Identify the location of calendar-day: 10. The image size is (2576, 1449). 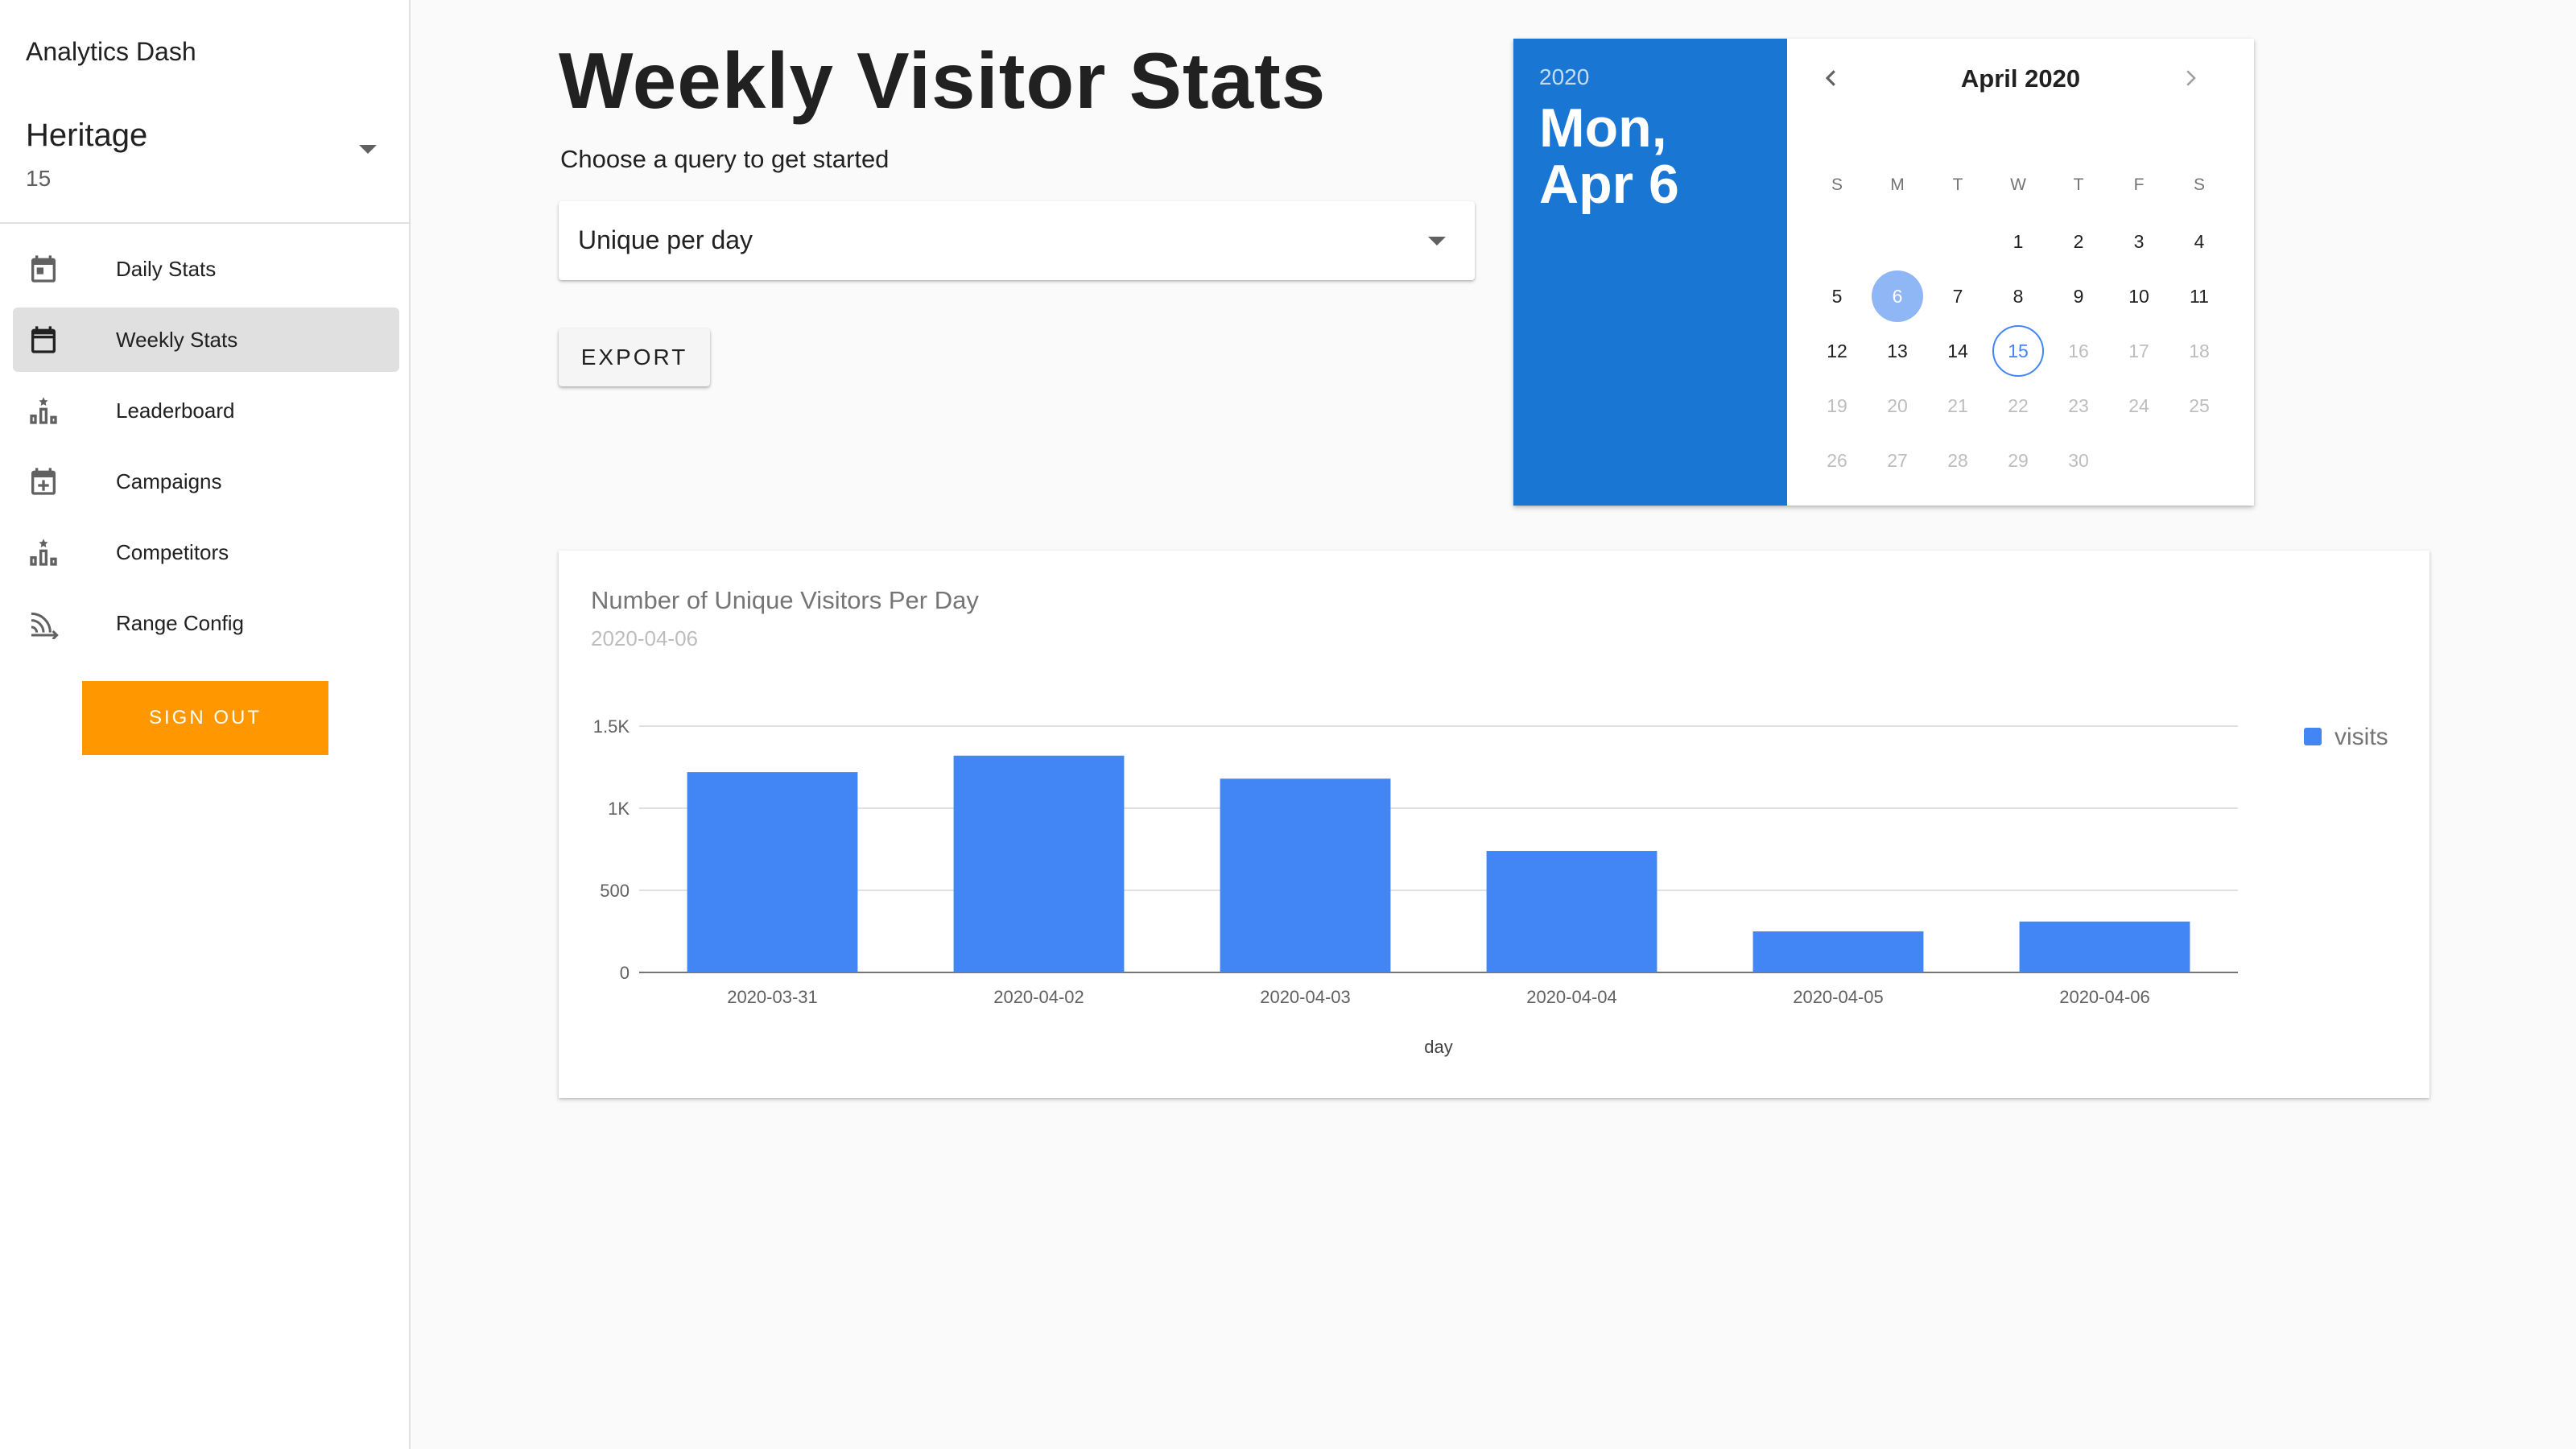
(2139, 296).